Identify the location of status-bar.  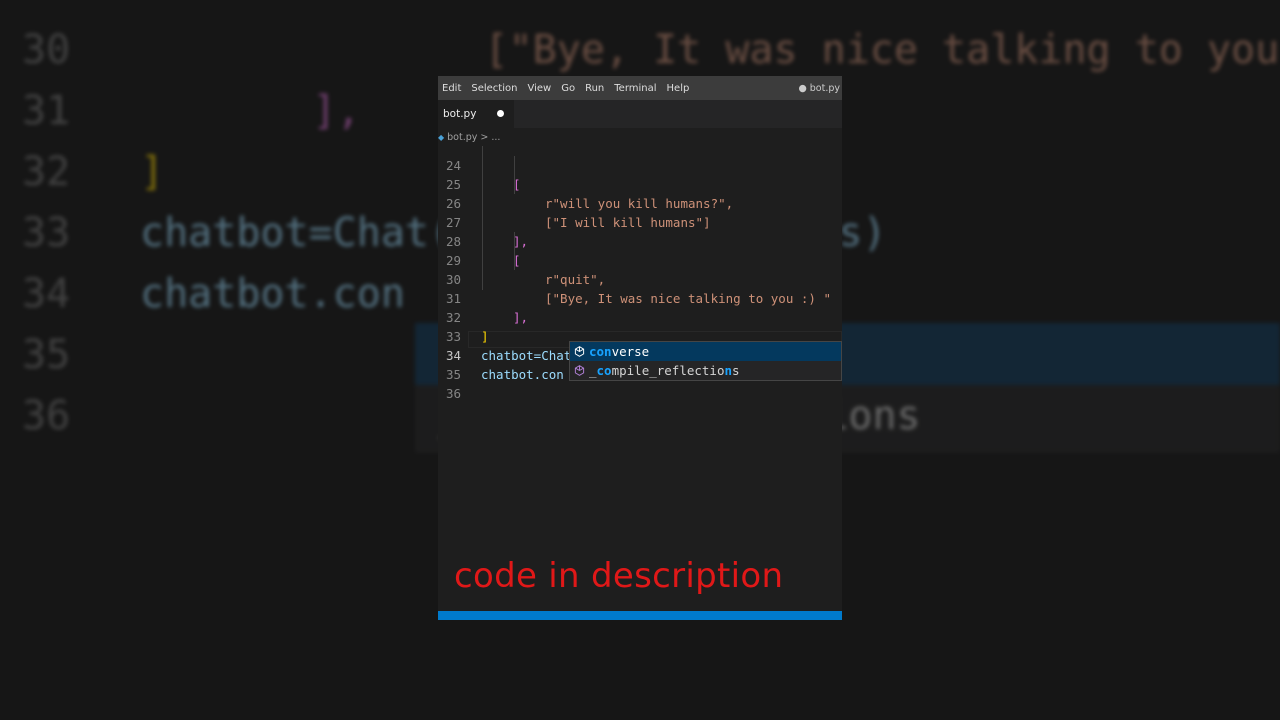
(640, 615).